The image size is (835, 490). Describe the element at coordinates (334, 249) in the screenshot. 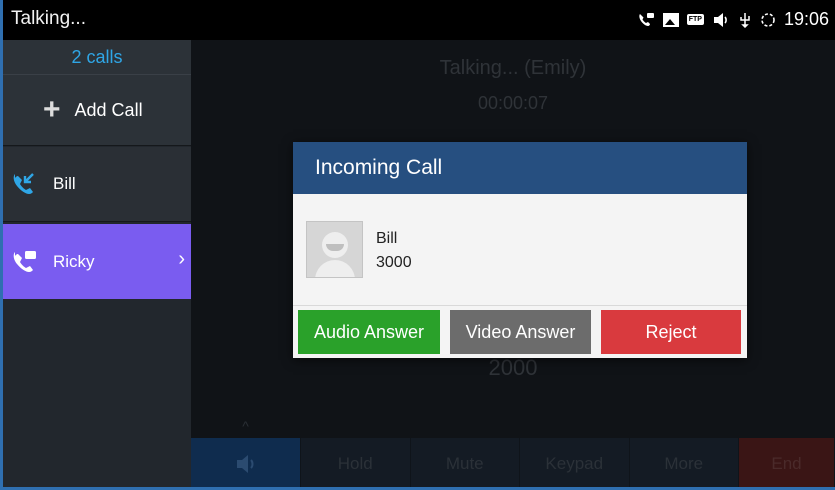

I see `avatar` at that location.